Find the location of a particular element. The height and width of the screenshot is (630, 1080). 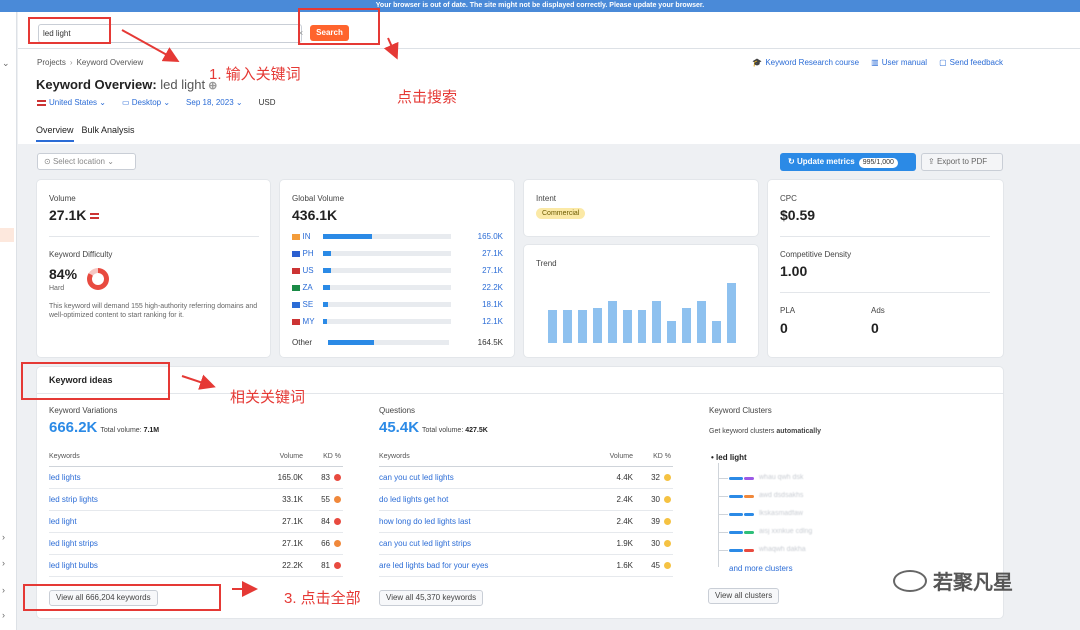

variations-count: 666.2K Total volume: 7.1M is located at coordinates (104, 427).